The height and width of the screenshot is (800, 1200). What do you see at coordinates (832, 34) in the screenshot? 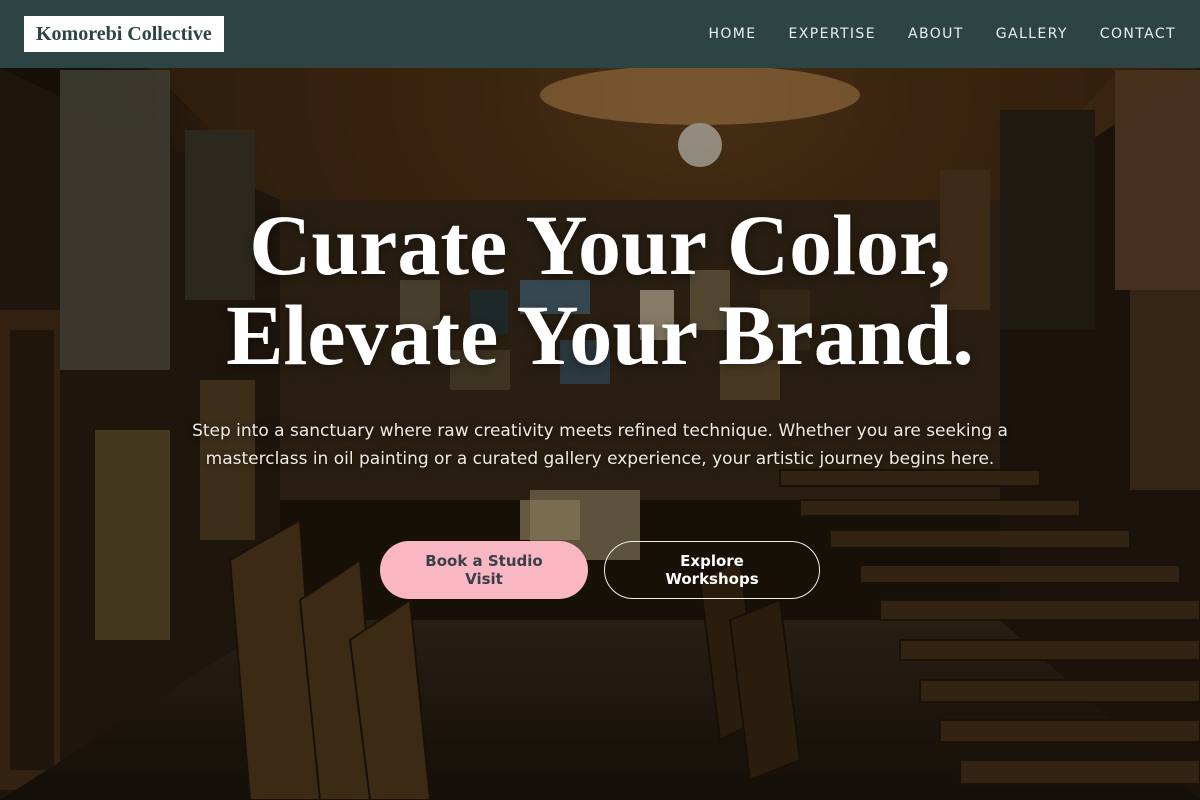
I see `nav-link-expertise: EXPERTISE` at bounding box center [832, 34].